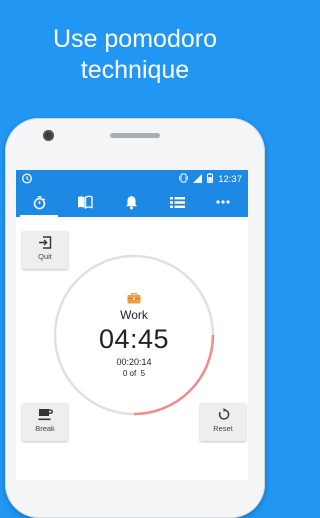  I want to click on book-icon, so click(85, 202).